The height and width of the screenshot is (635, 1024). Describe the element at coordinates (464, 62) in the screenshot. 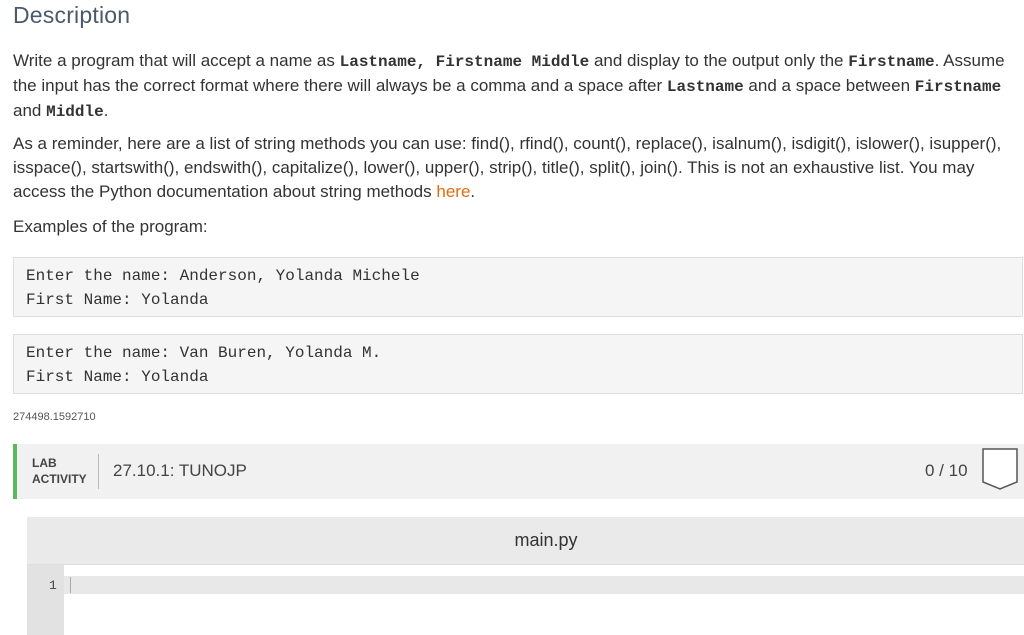

I see `code-term: Lastname, Firstname Middle` at that location.